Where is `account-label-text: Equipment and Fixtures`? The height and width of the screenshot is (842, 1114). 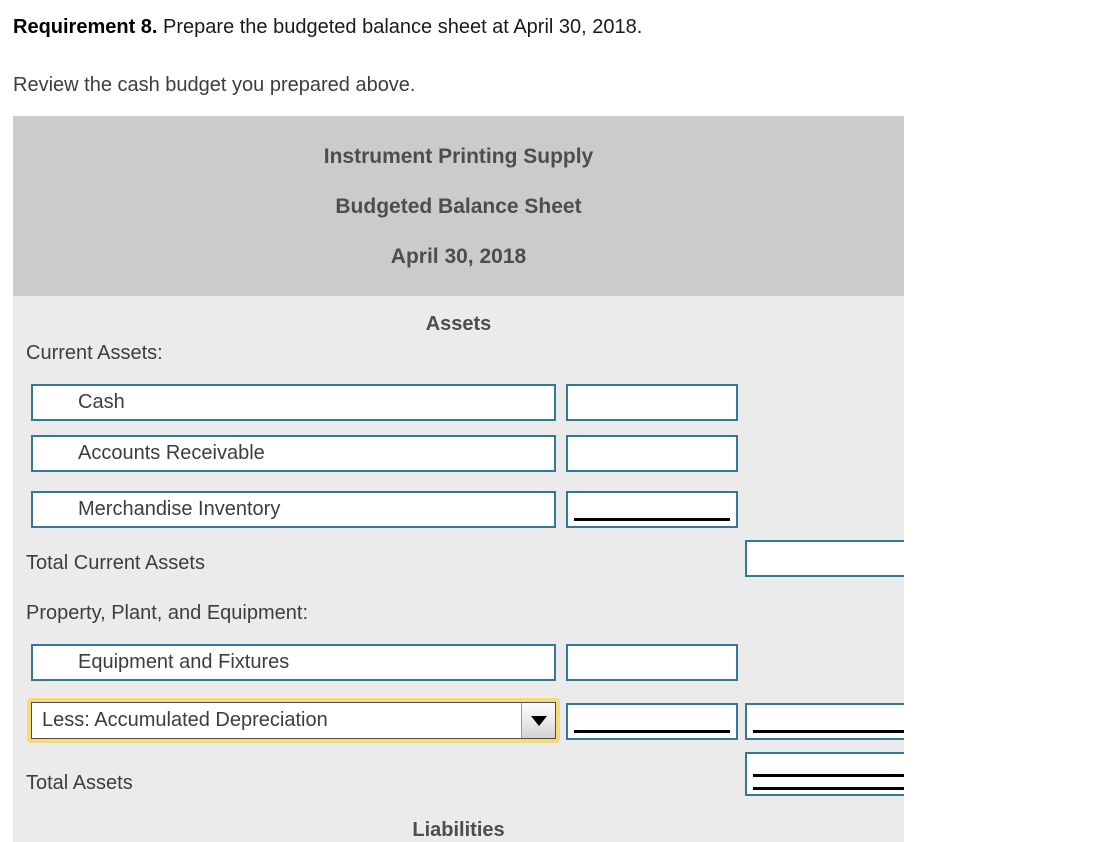 account-label-text: Equipment and Fixtures is located at coordinates (184, 662).